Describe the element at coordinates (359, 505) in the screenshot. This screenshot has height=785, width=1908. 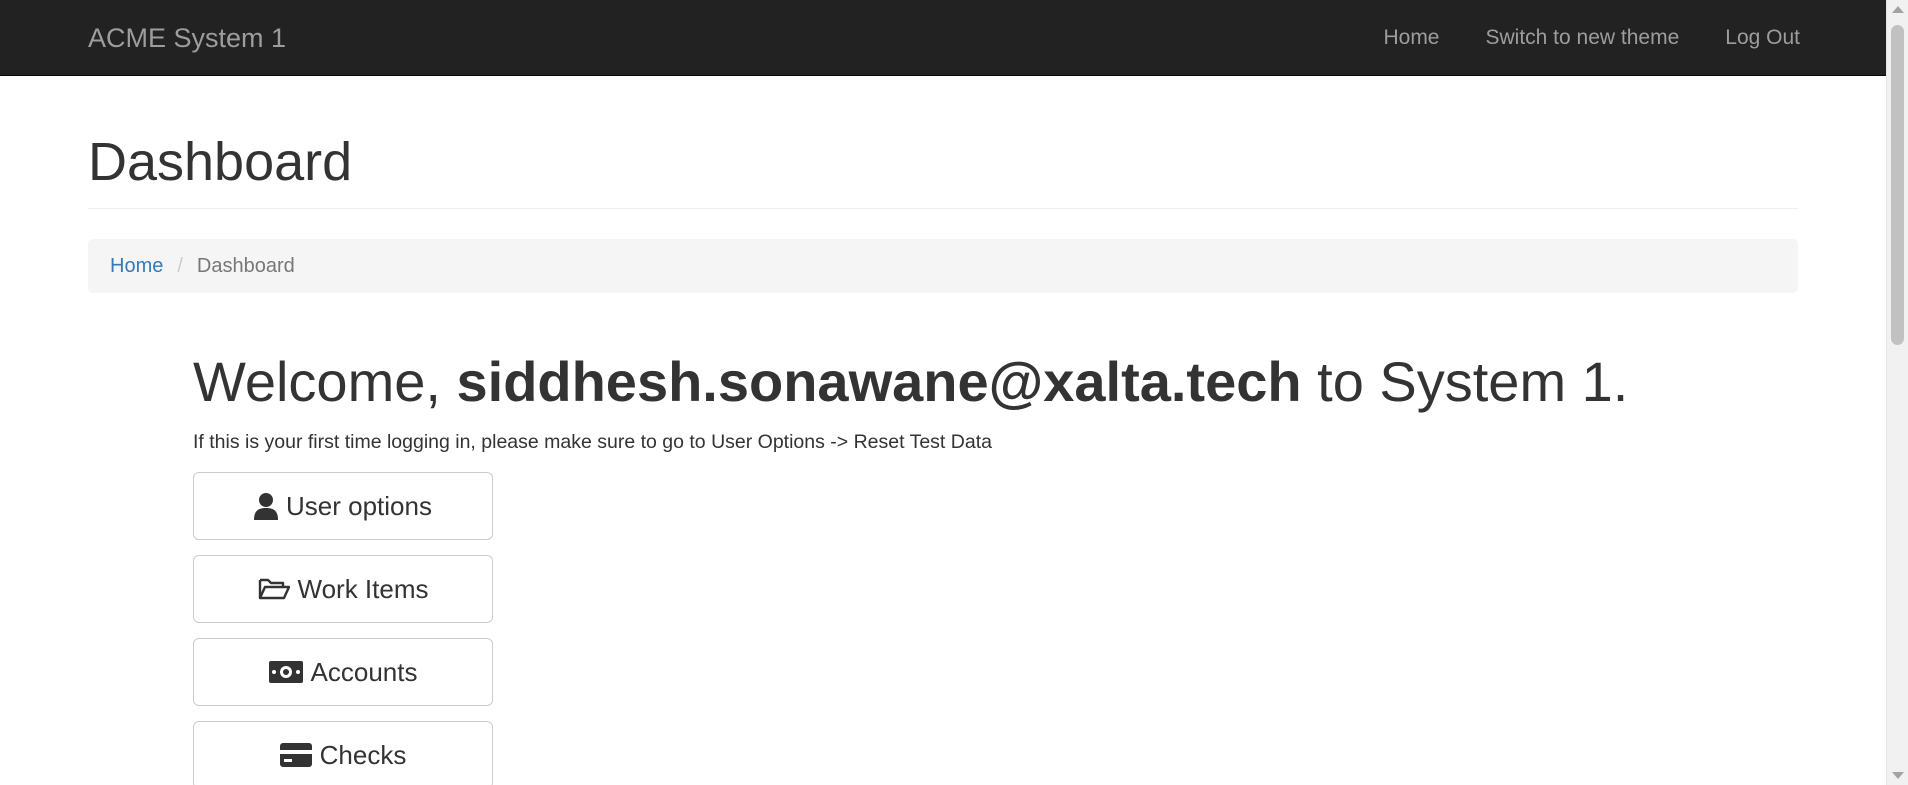
I see `user-options-label: User options` at that location.